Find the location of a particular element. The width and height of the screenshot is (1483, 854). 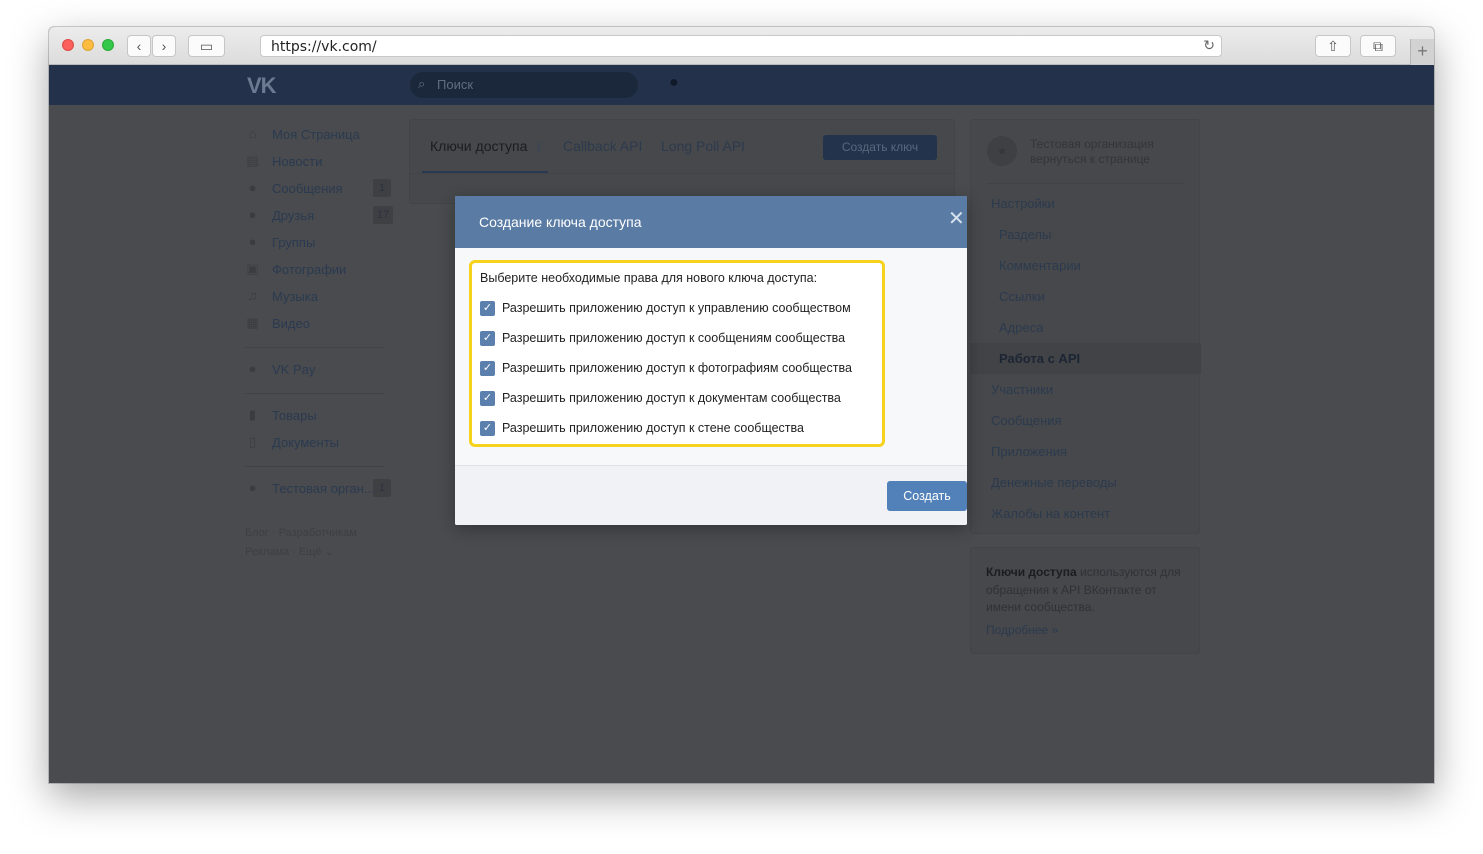

menu-item-addresses: Адреса is located at coordinates (1021, 327).